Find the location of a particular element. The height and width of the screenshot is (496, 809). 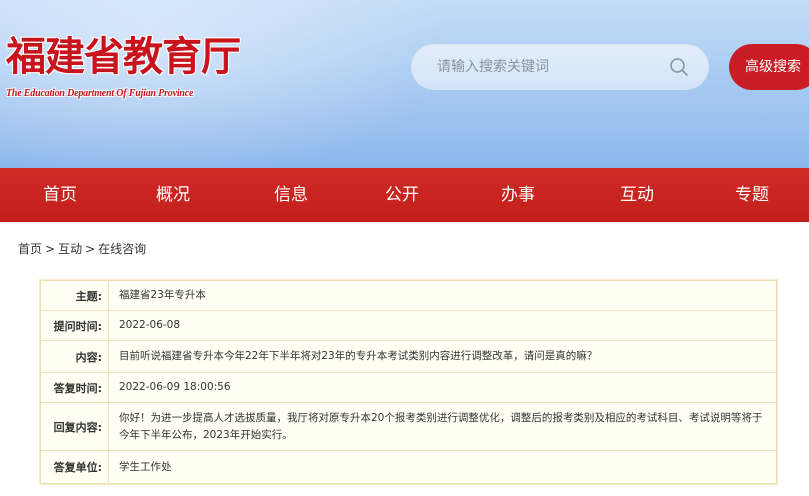

nav-item-home: 首页 is located at coordinates (60, 195).